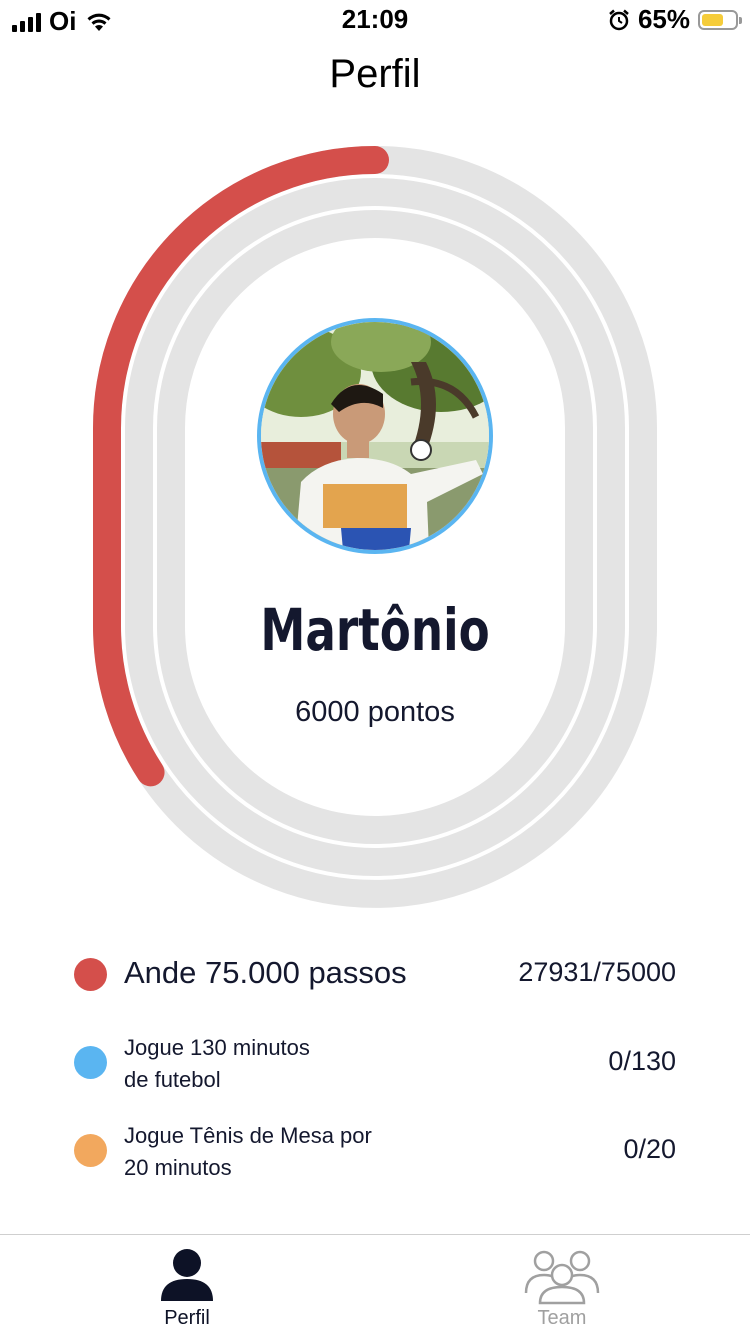 Image resolution: width=750 pixels, height=1335 pixels. What do you see at coordinates (90, 974) in the screenshot?
I see `challenge-dot-red` at bounding box center [90, 974].